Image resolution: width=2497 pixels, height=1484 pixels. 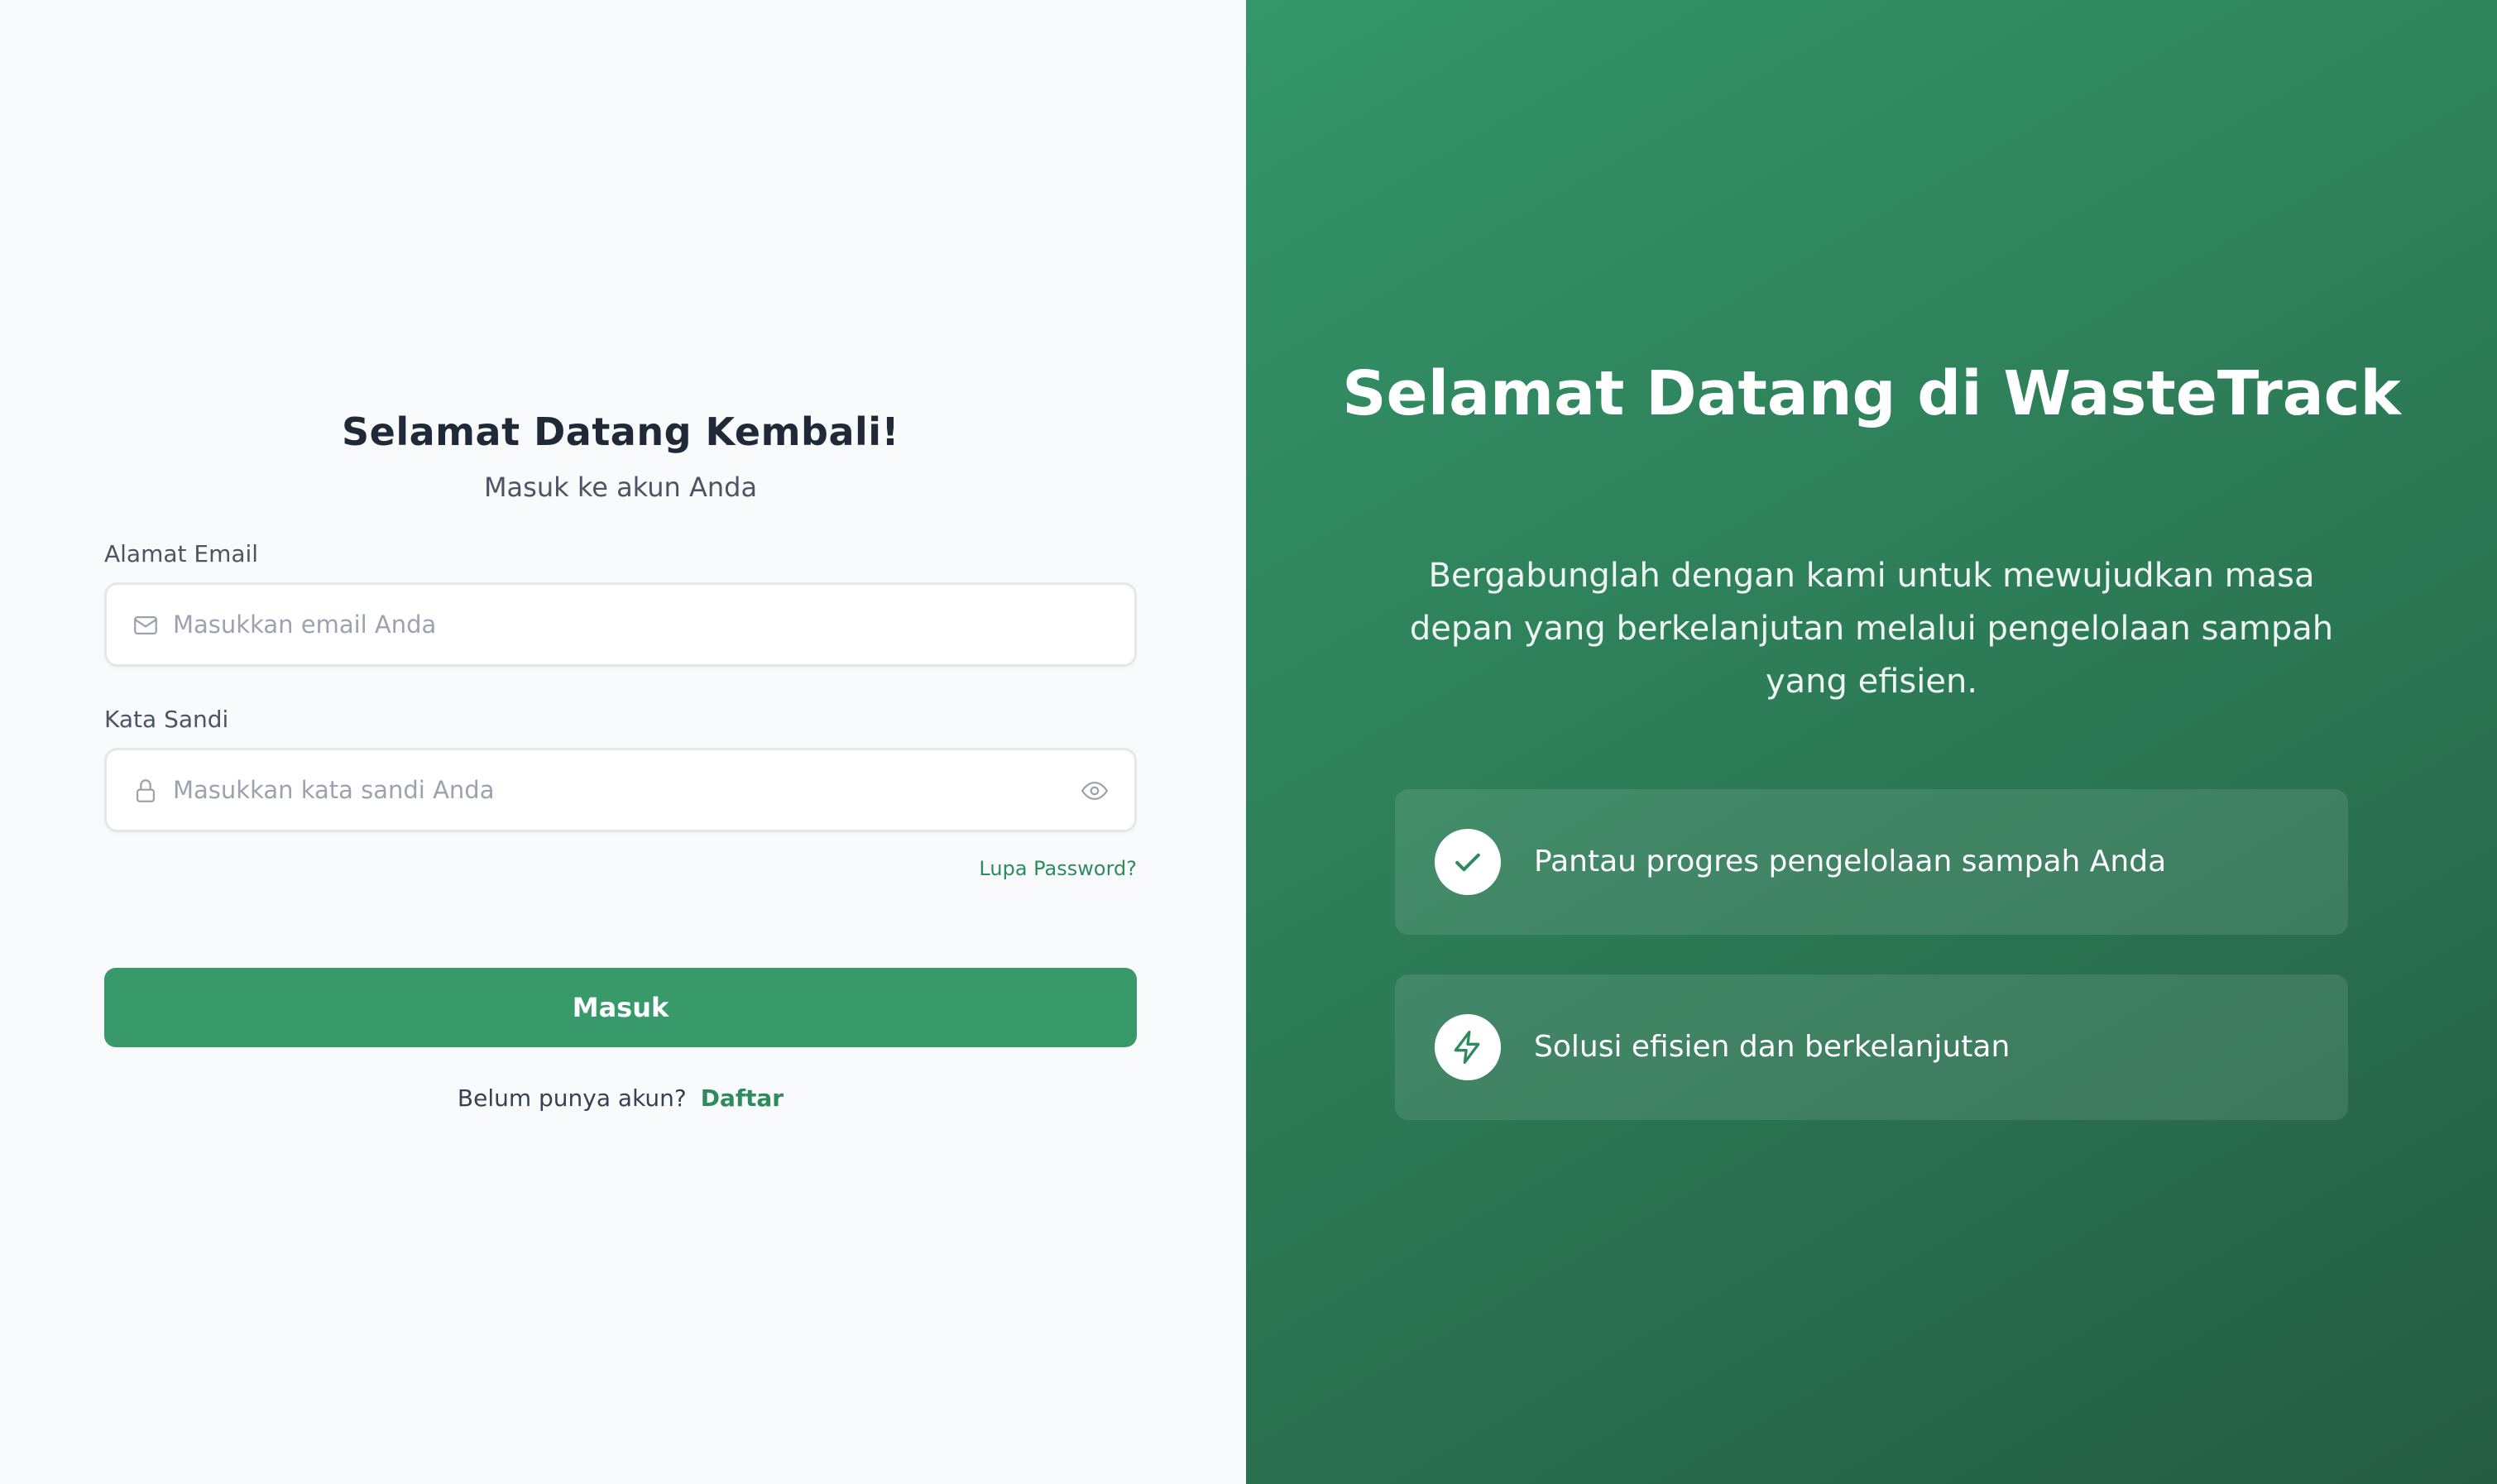 I want to click on forgot-password-row: Lupa Password?, so click(x=620, y=868).